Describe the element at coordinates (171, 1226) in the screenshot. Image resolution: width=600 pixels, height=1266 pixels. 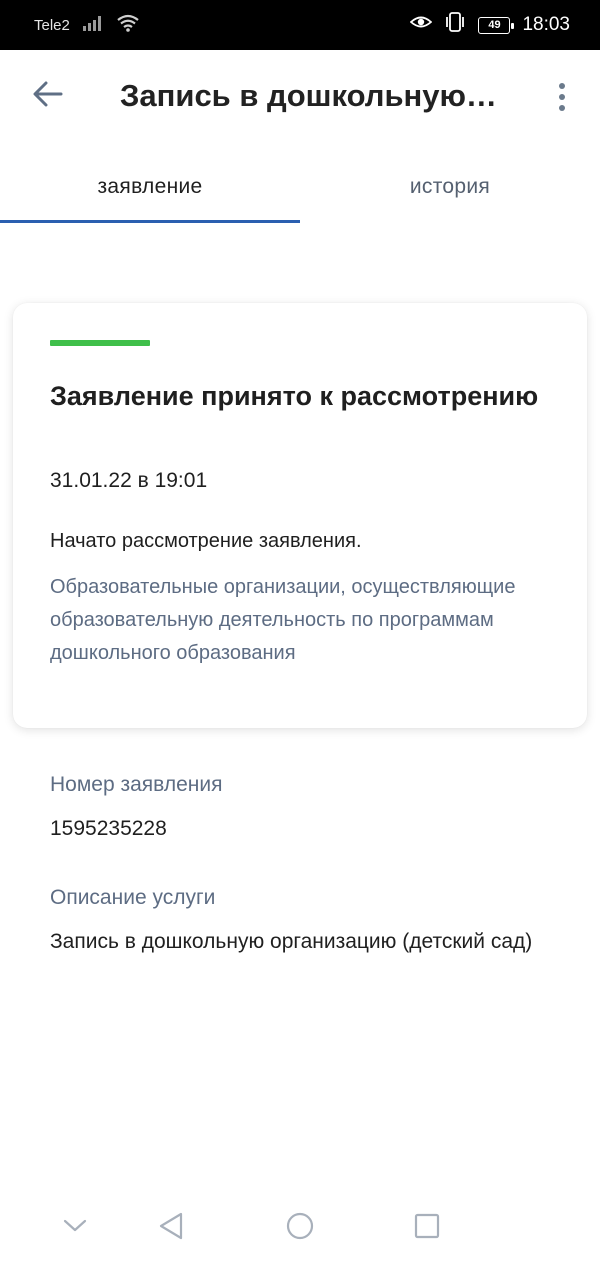
I see `back-triangle-icon` at that location.